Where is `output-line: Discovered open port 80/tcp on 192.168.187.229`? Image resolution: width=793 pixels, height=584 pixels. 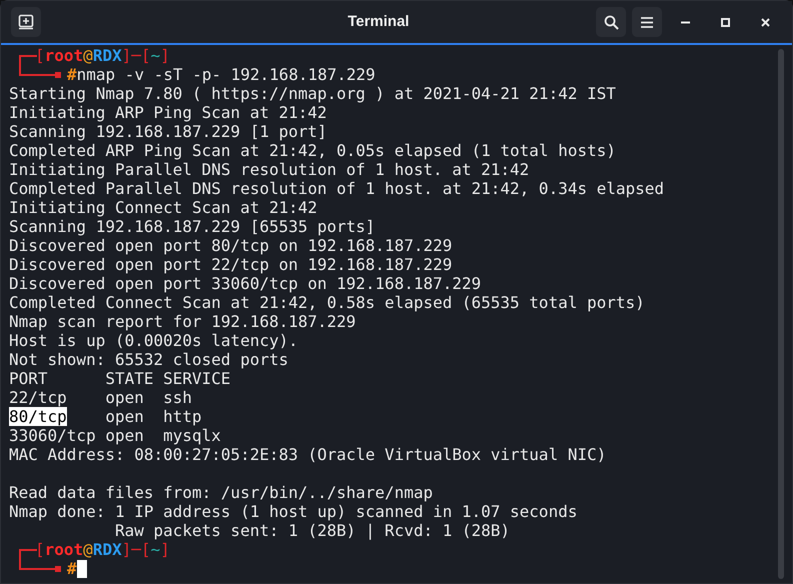
output-line: Discovered open port 80/tcp on 192.168.187.229 is located at coordinates (230, 245).